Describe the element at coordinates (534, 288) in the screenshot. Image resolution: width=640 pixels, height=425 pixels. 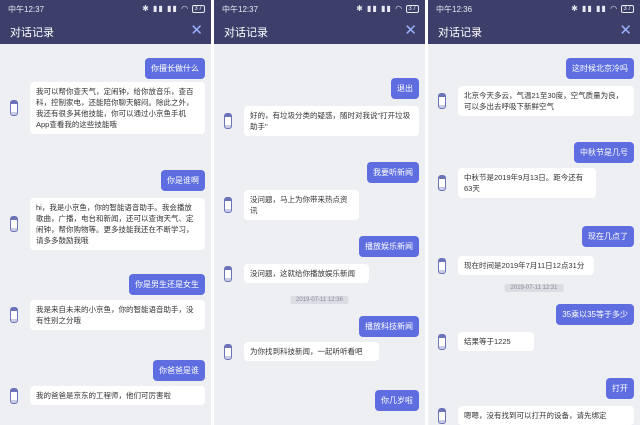
I see `timestamp: 2019-07-11 12:31` at that location.